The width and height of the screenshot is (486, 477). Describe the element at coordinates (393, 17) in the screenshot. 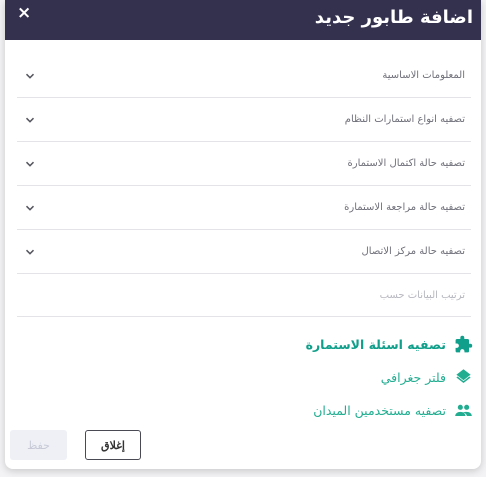

I see `modal-title: اضافة طابور جديد` at that location.